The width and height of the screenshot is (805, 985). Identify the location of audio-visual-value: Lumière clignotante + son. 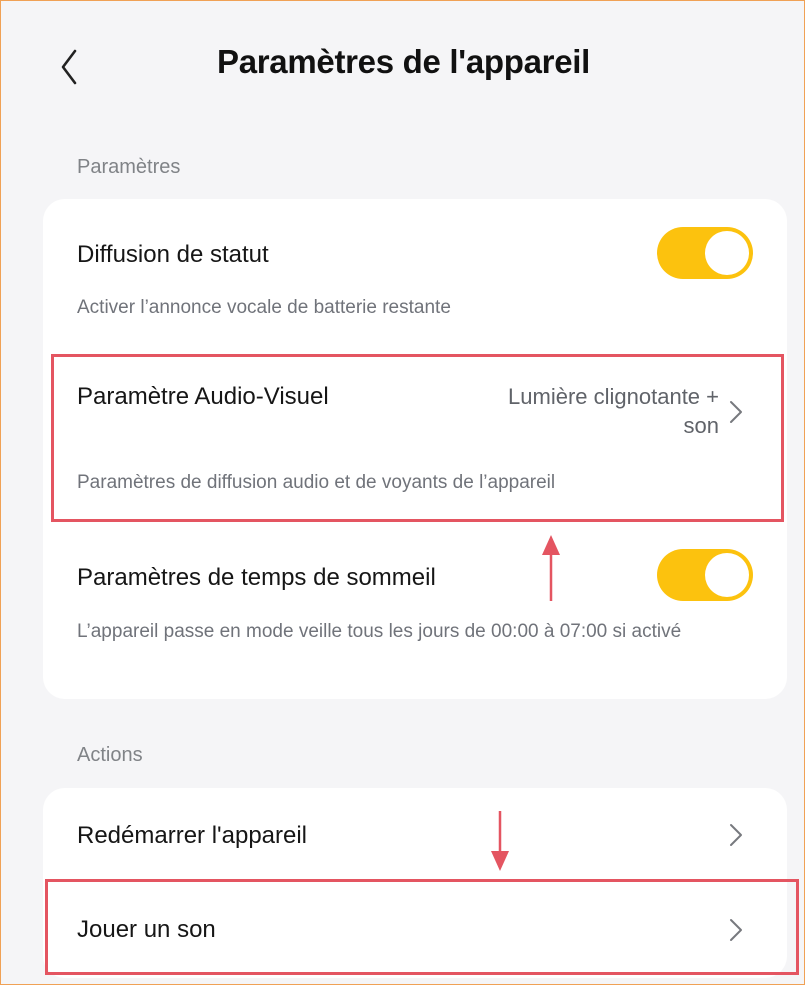
(613, 411).